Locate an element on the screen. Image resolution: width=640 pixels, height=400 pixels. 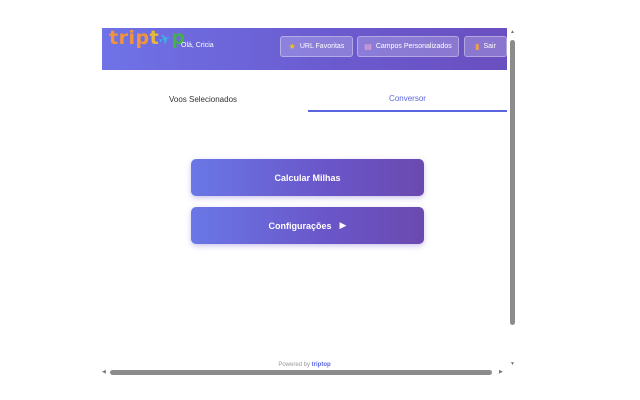
calcular-milhas-label: Calcular Milhas is located at coordinates (307, 177).